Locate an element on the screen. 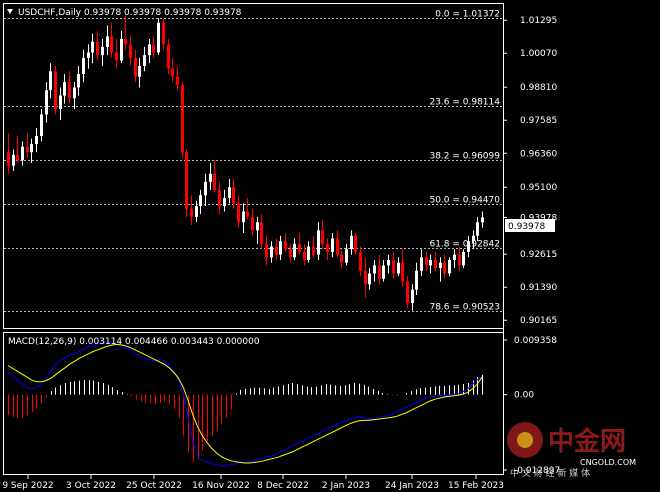  time-tick-label: 9 Sep 2022 is located at coordinates (27, 486).